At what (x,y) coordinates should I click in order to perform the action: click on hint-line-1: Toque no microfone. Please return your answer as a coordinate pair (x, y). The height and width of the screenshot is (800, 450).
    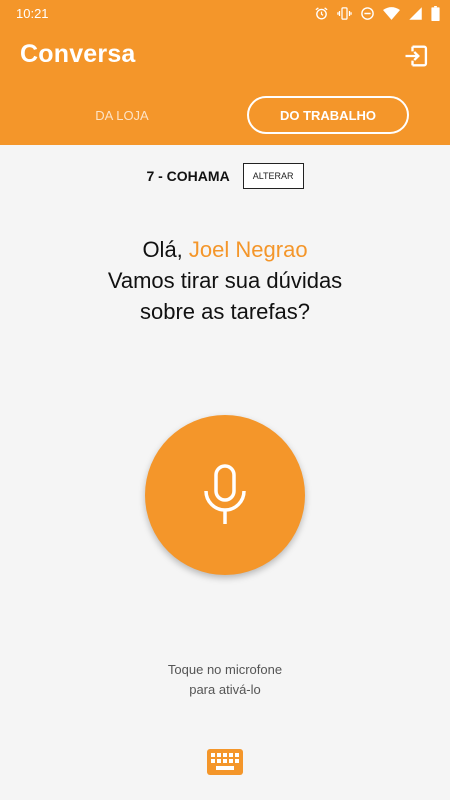
    Looking at the image, I should click on (225, 669).